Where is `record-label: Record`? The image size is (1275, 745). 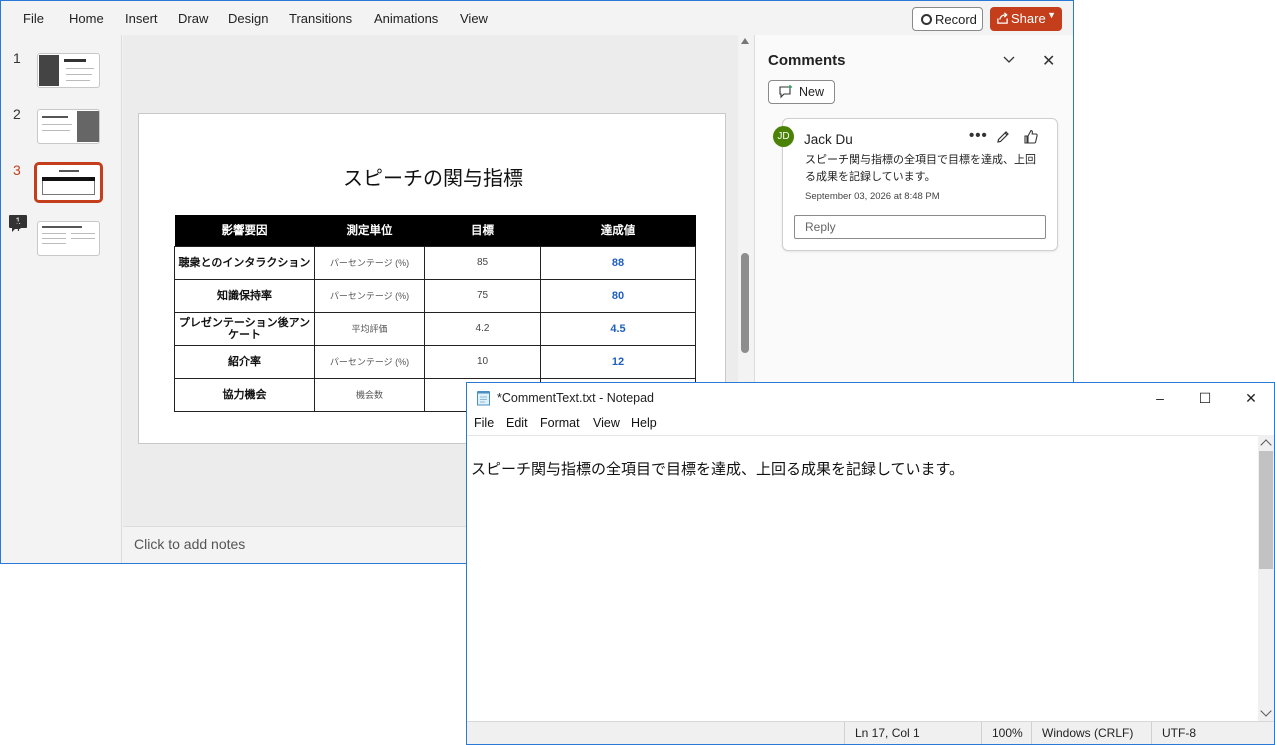
record-label: Record is located at coordinates (956, 19).